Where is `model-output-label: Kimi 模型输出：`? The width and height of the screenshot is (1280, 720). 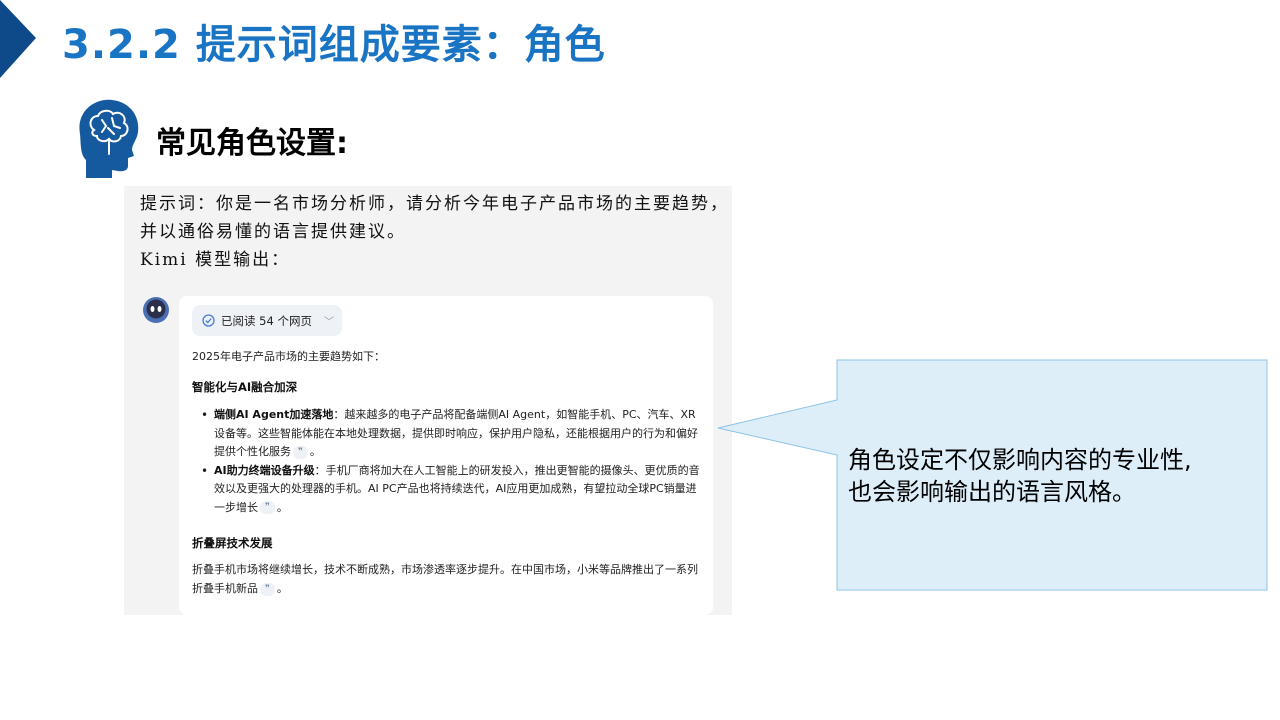
model-output-label: Kimi 模型输出： is located at coordinates (215, 260).